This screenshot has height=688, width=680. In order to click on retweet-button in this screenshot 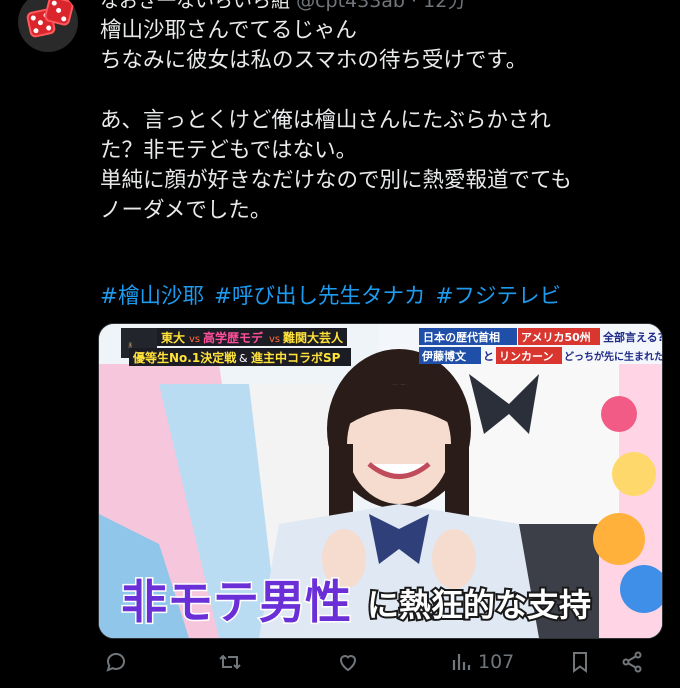, I will do `click(230, 662)`.